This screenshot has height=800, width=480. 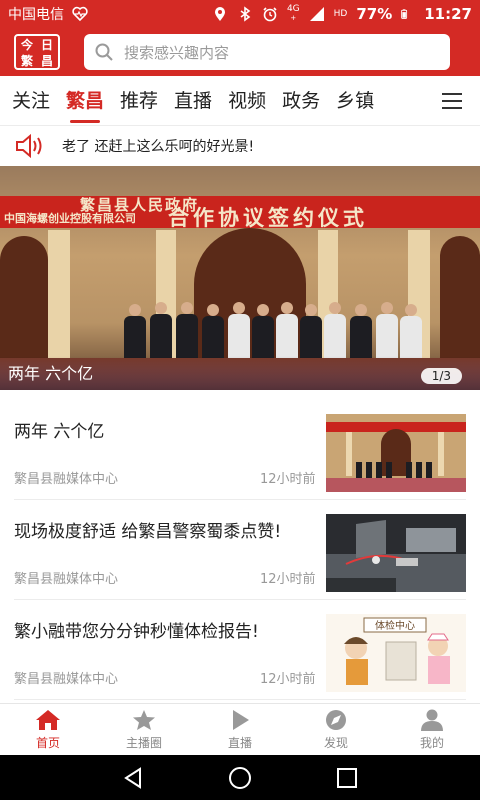 I want to click on bottom-nav: 首页 主播圈 直播 发现 我的, so click(x=240, y=729).